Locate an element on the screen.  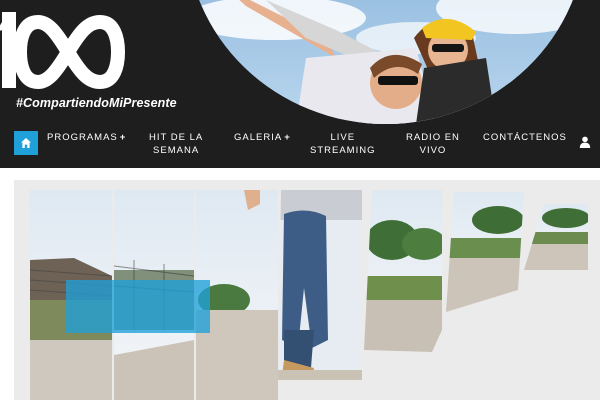
nav-item-contactenos: CONTÁCTENOS is located at coordinates (525, 137).